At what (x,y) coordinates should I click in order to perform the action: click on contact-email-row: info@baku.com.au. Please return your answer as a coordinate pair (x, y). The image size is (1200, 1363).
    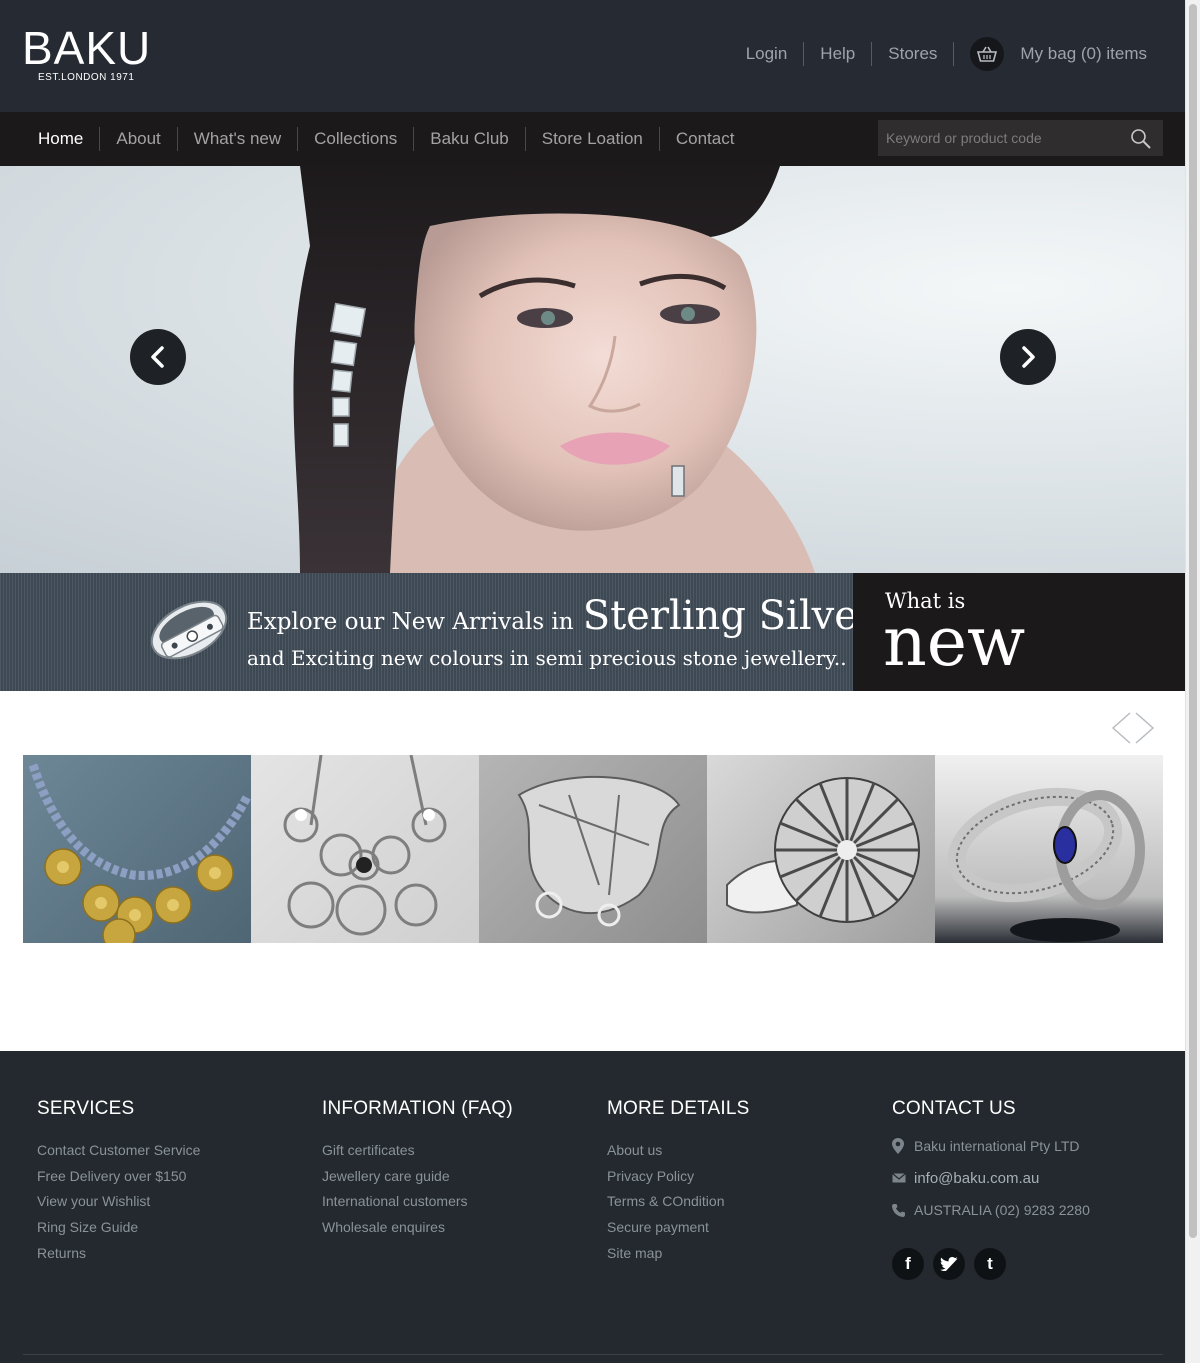
    Looking at the image, I should click on (1022, 1178).